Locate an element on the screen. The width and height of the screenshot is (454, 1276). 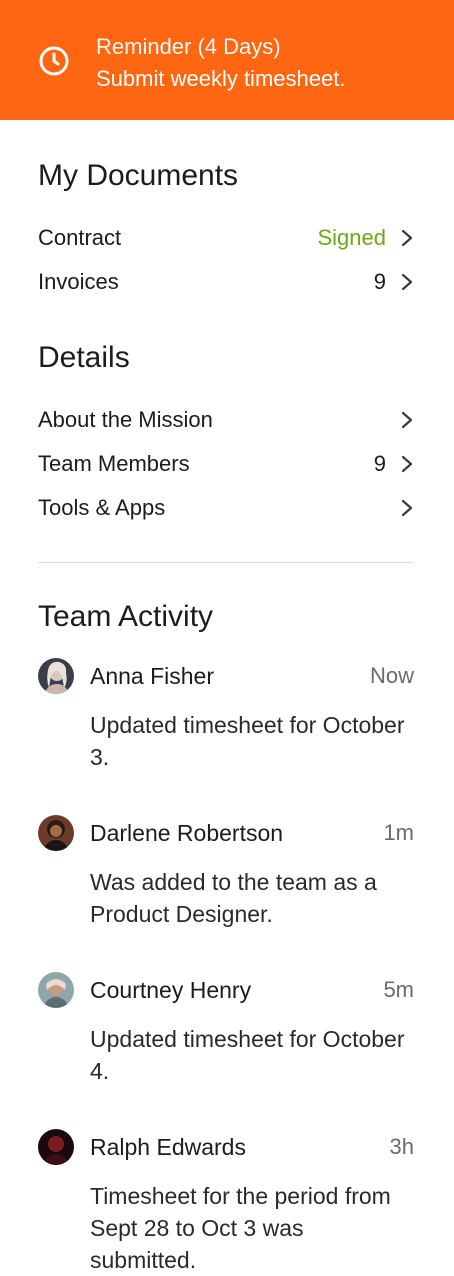
activity-time: 1m is located at coordinates (398, 832).